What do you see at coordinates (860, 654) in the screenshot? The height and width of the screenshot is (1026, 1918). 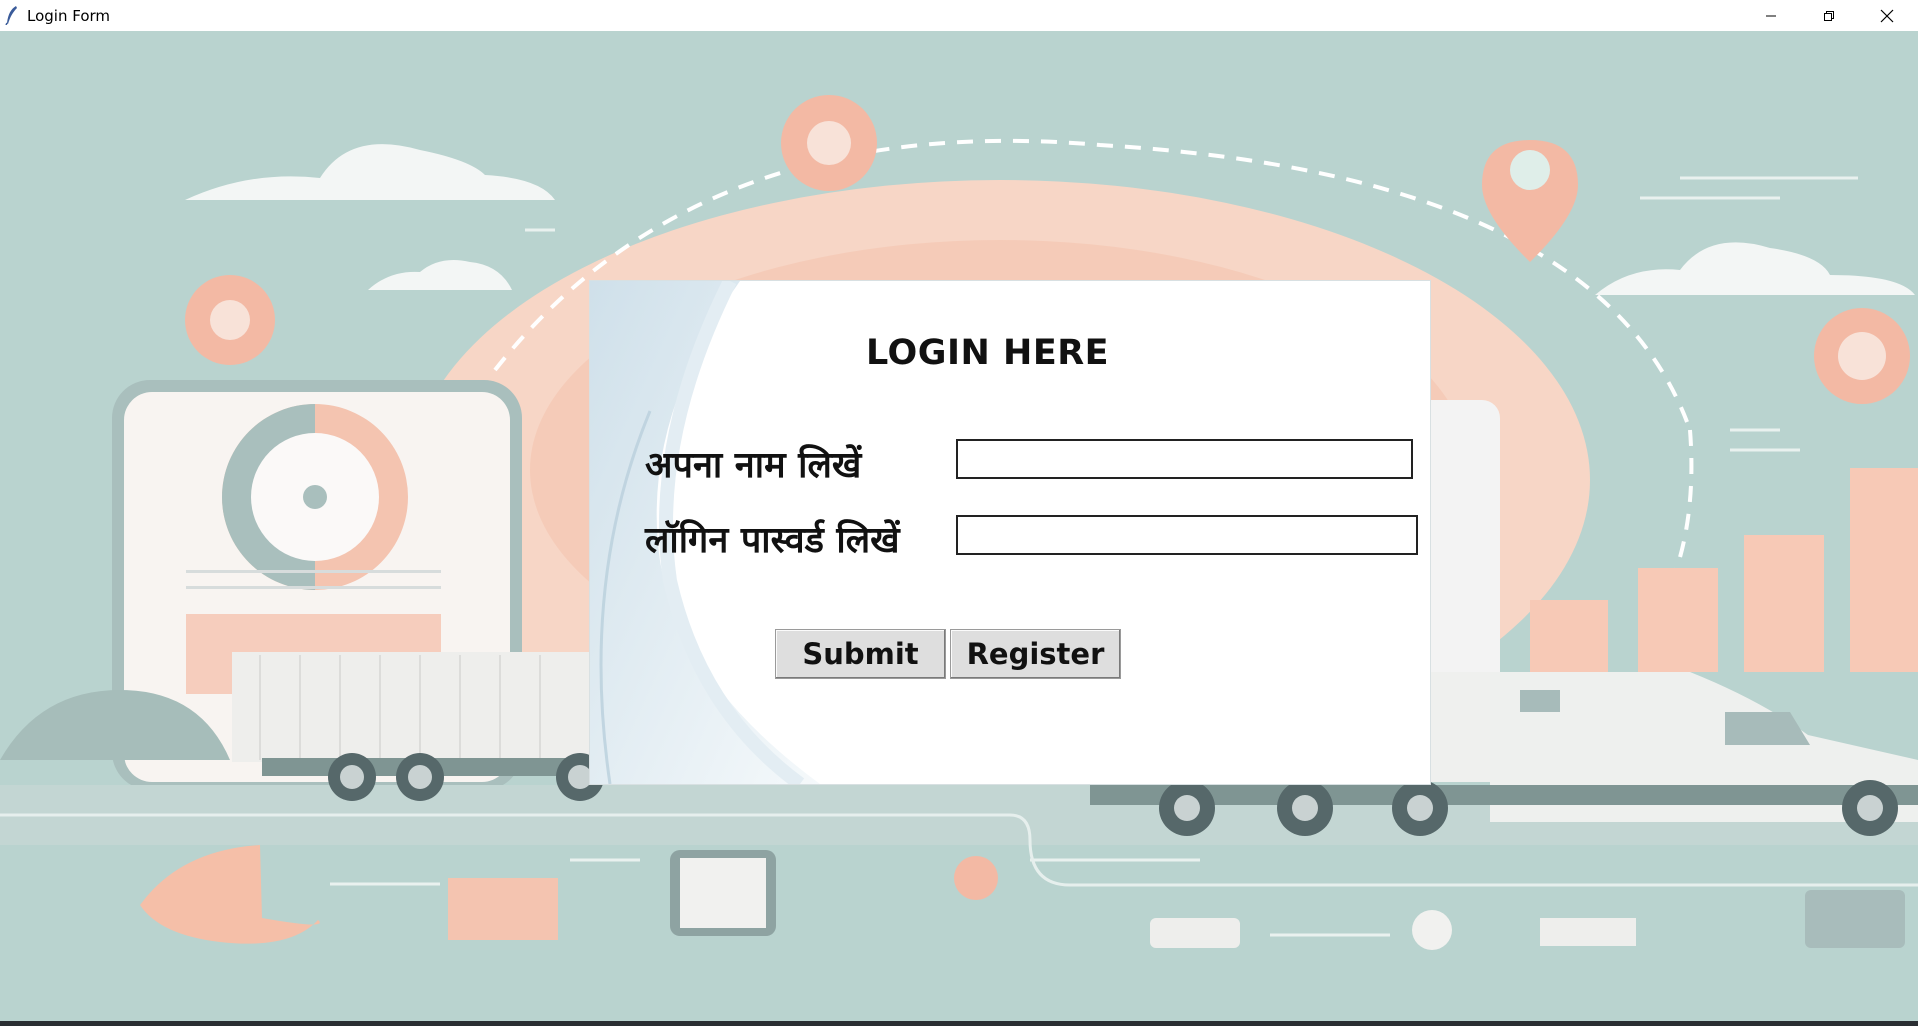 I see `submit-button: Submit` at bounding box center [860, 654].